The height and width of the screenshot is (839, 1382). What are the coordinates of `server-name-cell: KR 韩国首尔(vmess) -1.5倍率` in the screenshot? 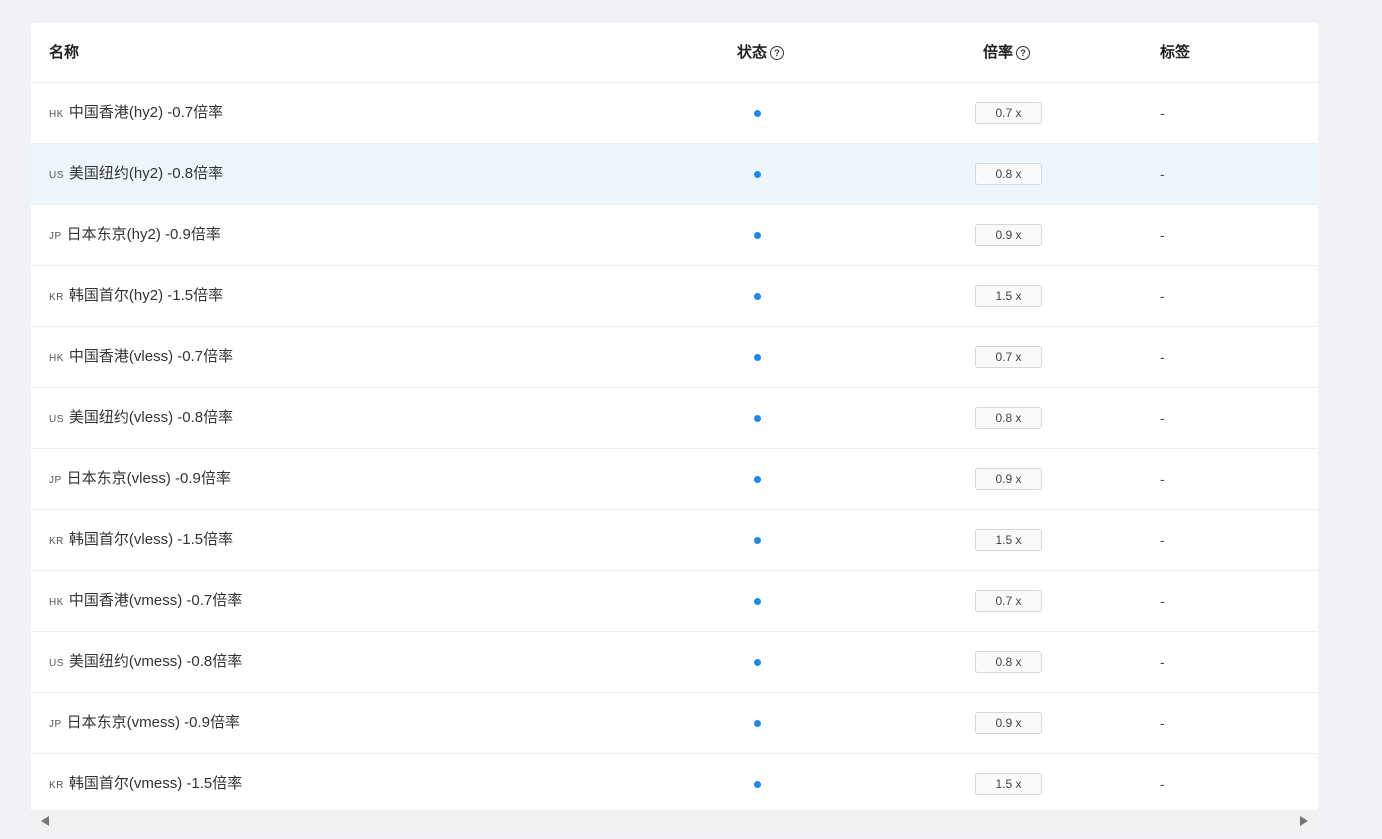 It's located at (145, 784).